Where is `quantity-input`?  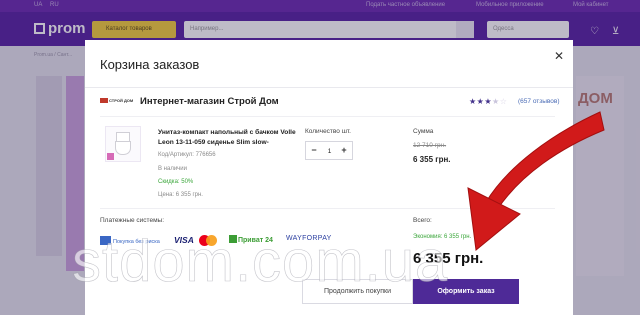
quantity-input is located at coordinates (329, 151).